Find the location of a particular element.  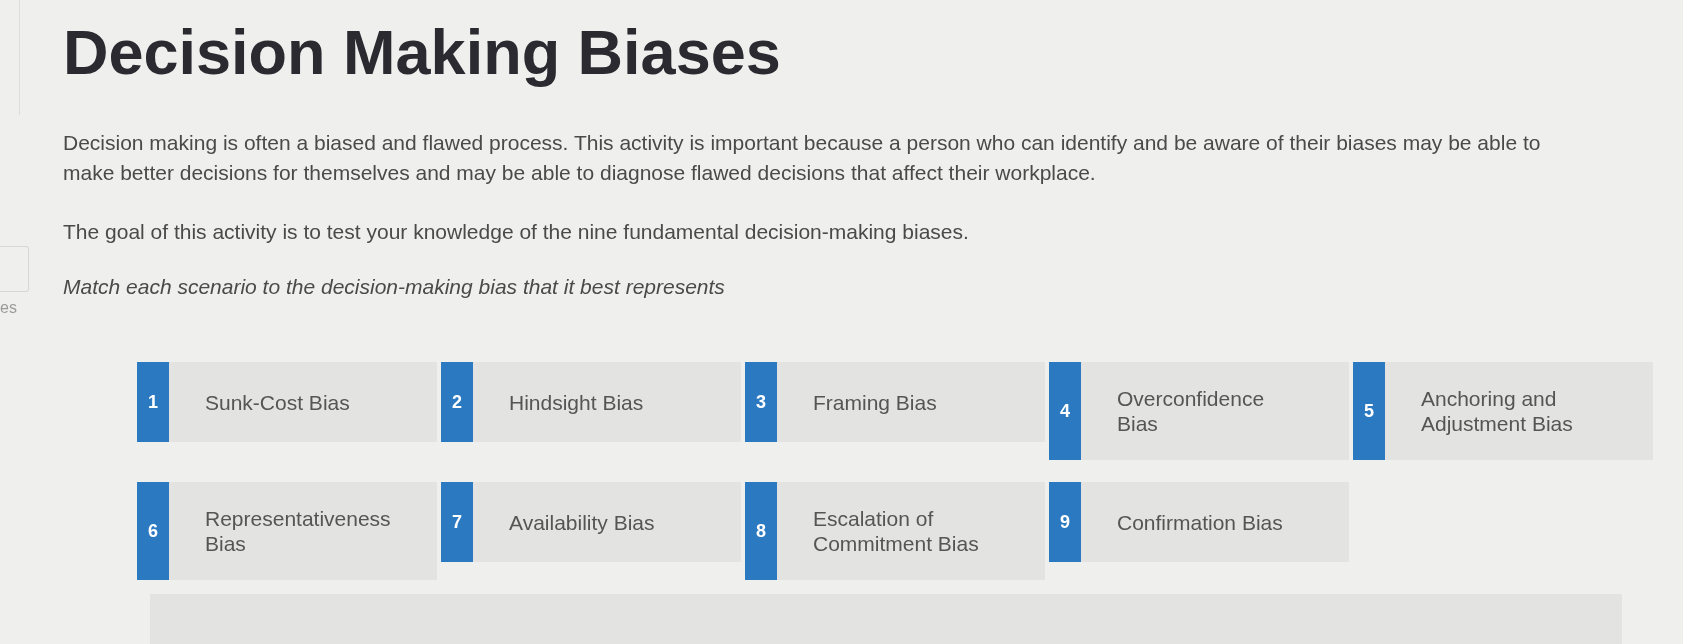

bias-card: 3 Framing Bias is located at coordinates (895, 402).